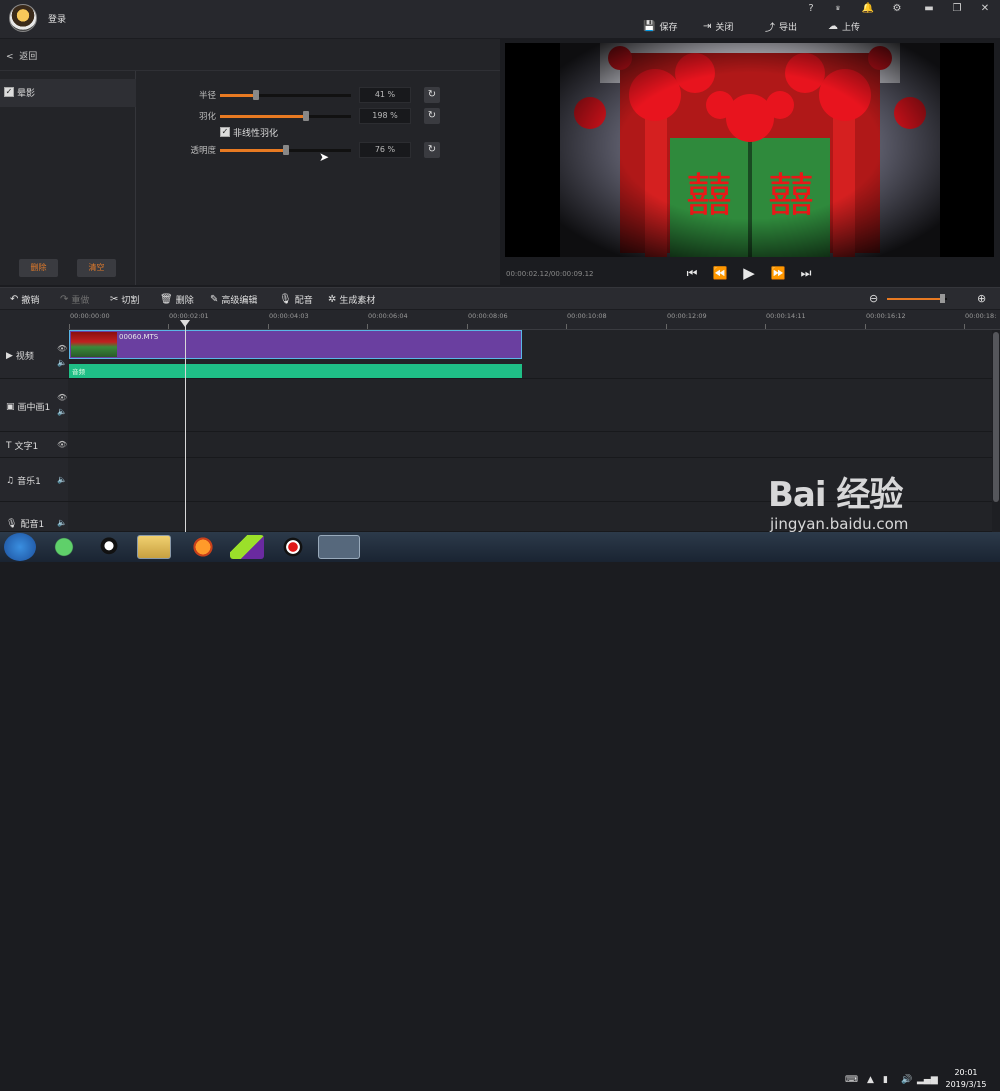  I want to click on login-link: 登录, so click(57, 18).